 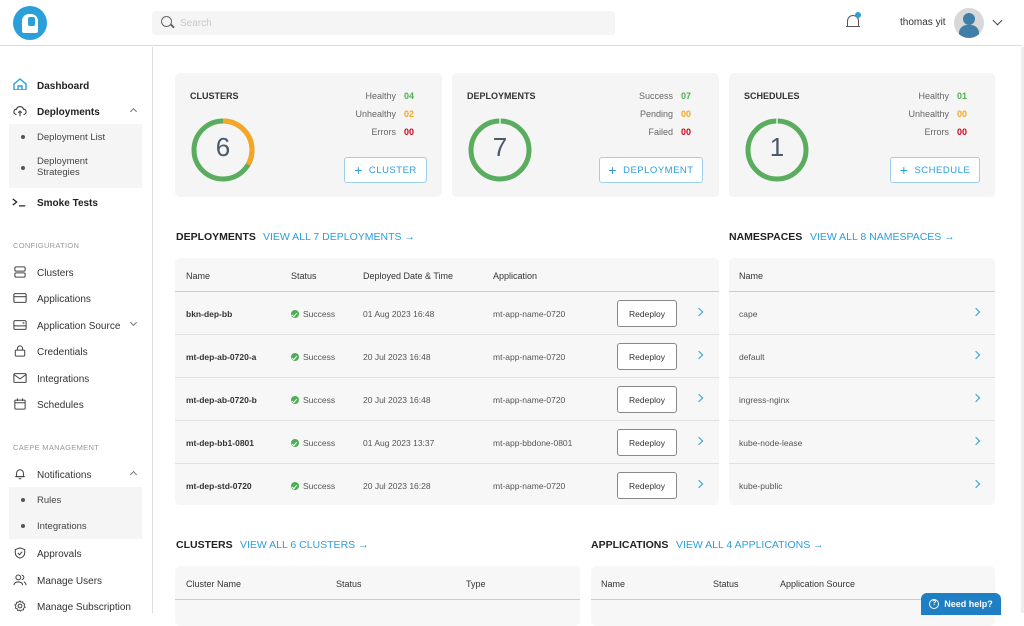 I want to click on clusters-table: Cluster Name Status Type, so click(x=377, y=596).